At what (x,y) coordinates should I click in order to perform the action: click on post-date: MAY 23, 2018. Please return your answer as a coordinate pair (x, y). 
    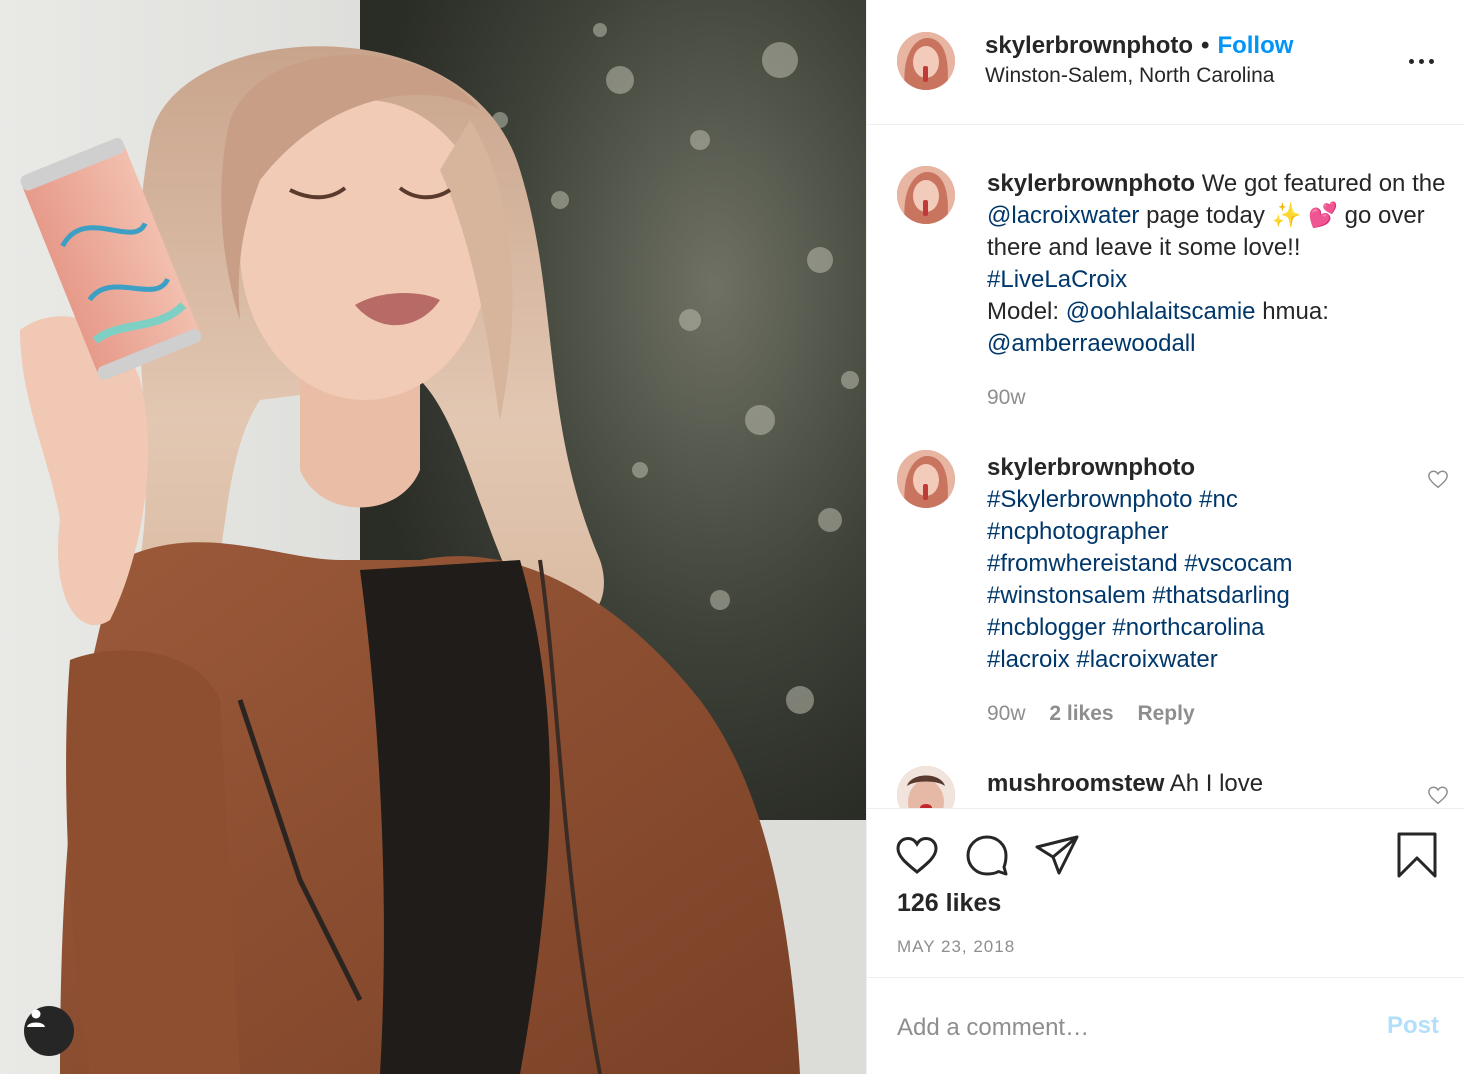
    Looking at the image, I should click on (956, 947).